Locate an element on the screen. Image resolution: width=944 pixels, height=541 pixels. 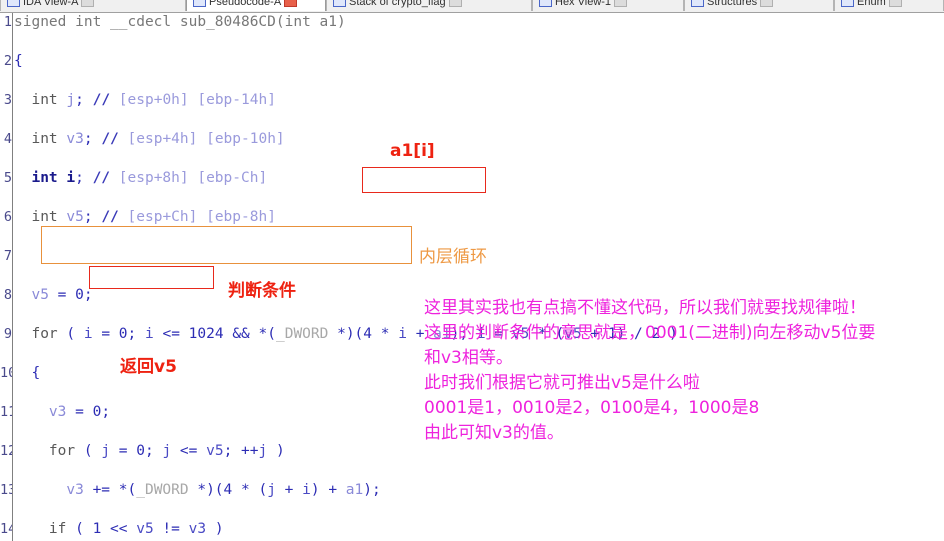
code-line: 3 int j; // [esp+0h] [ebp-14h] is located at coordinates (472, 101).